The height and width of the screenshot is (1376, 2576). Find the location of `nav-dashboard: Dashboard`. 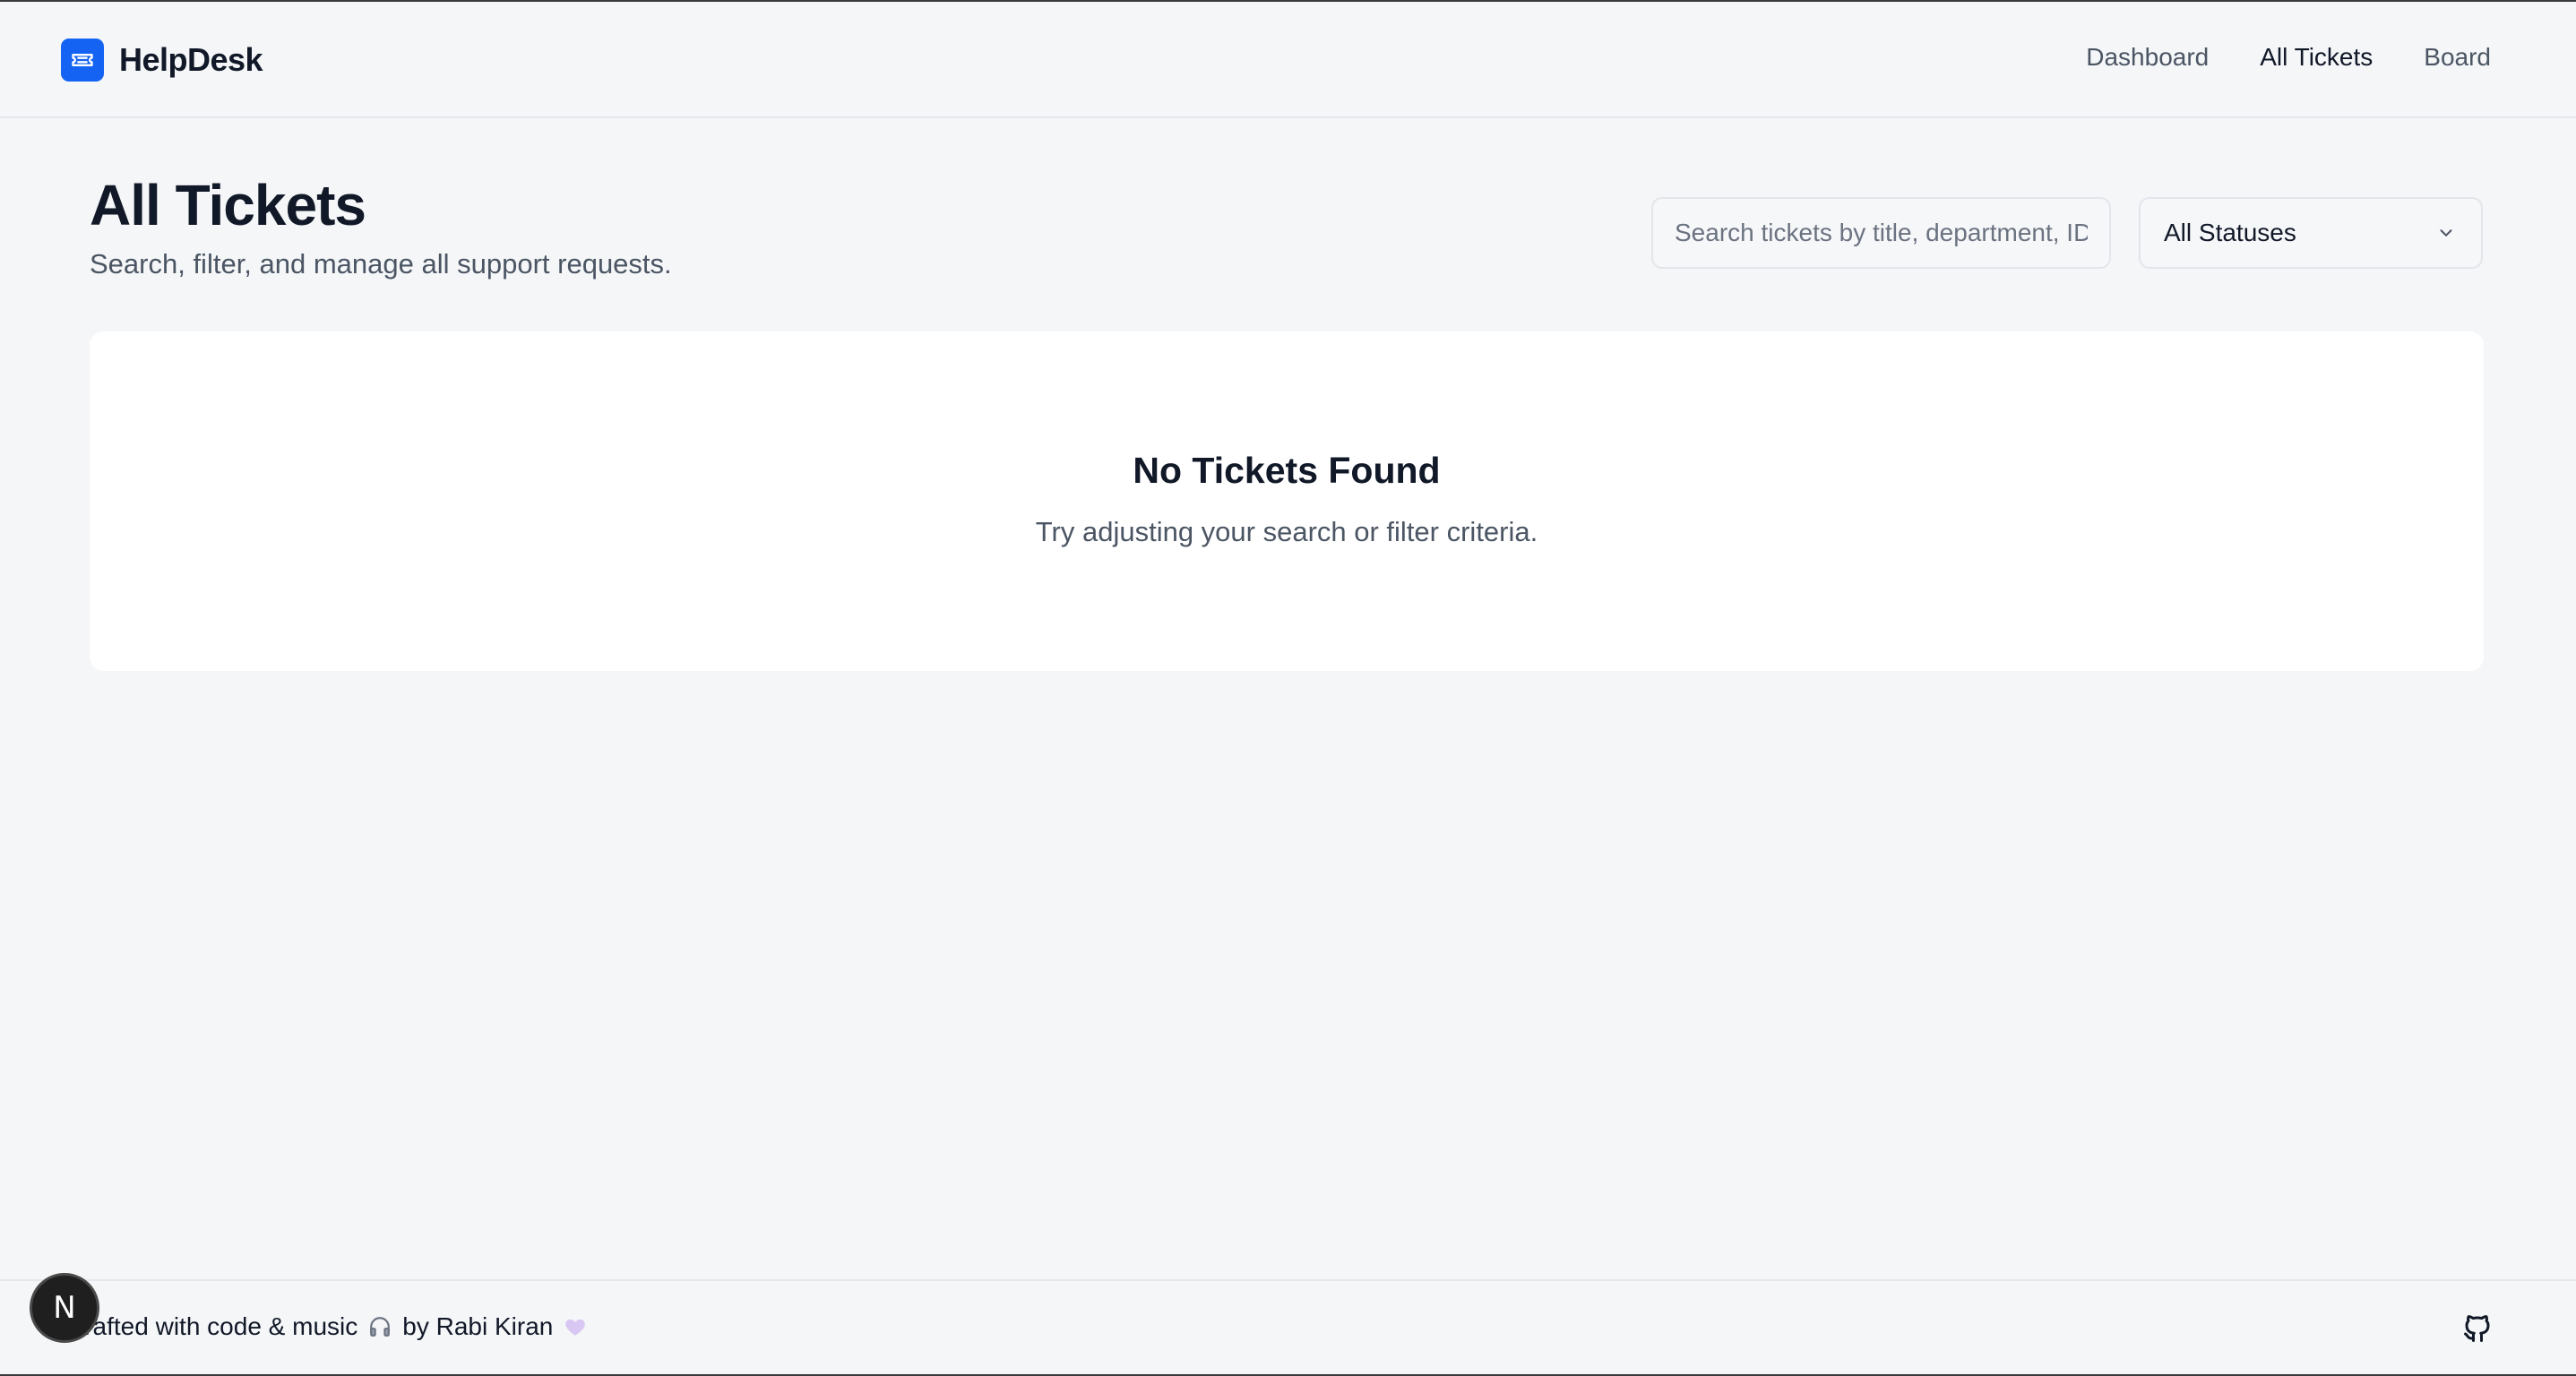

nav-dashboard: Dashboard is located at coordinates (2148, 57).